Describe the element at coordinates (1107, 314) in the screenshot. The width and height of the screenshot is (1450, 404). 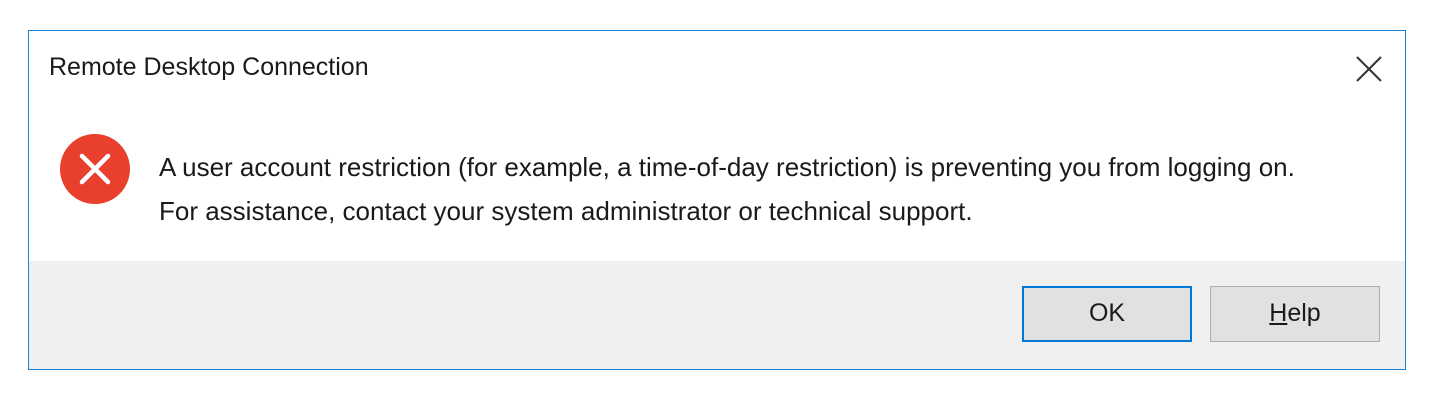
I see `ok-button: OK` at that location.